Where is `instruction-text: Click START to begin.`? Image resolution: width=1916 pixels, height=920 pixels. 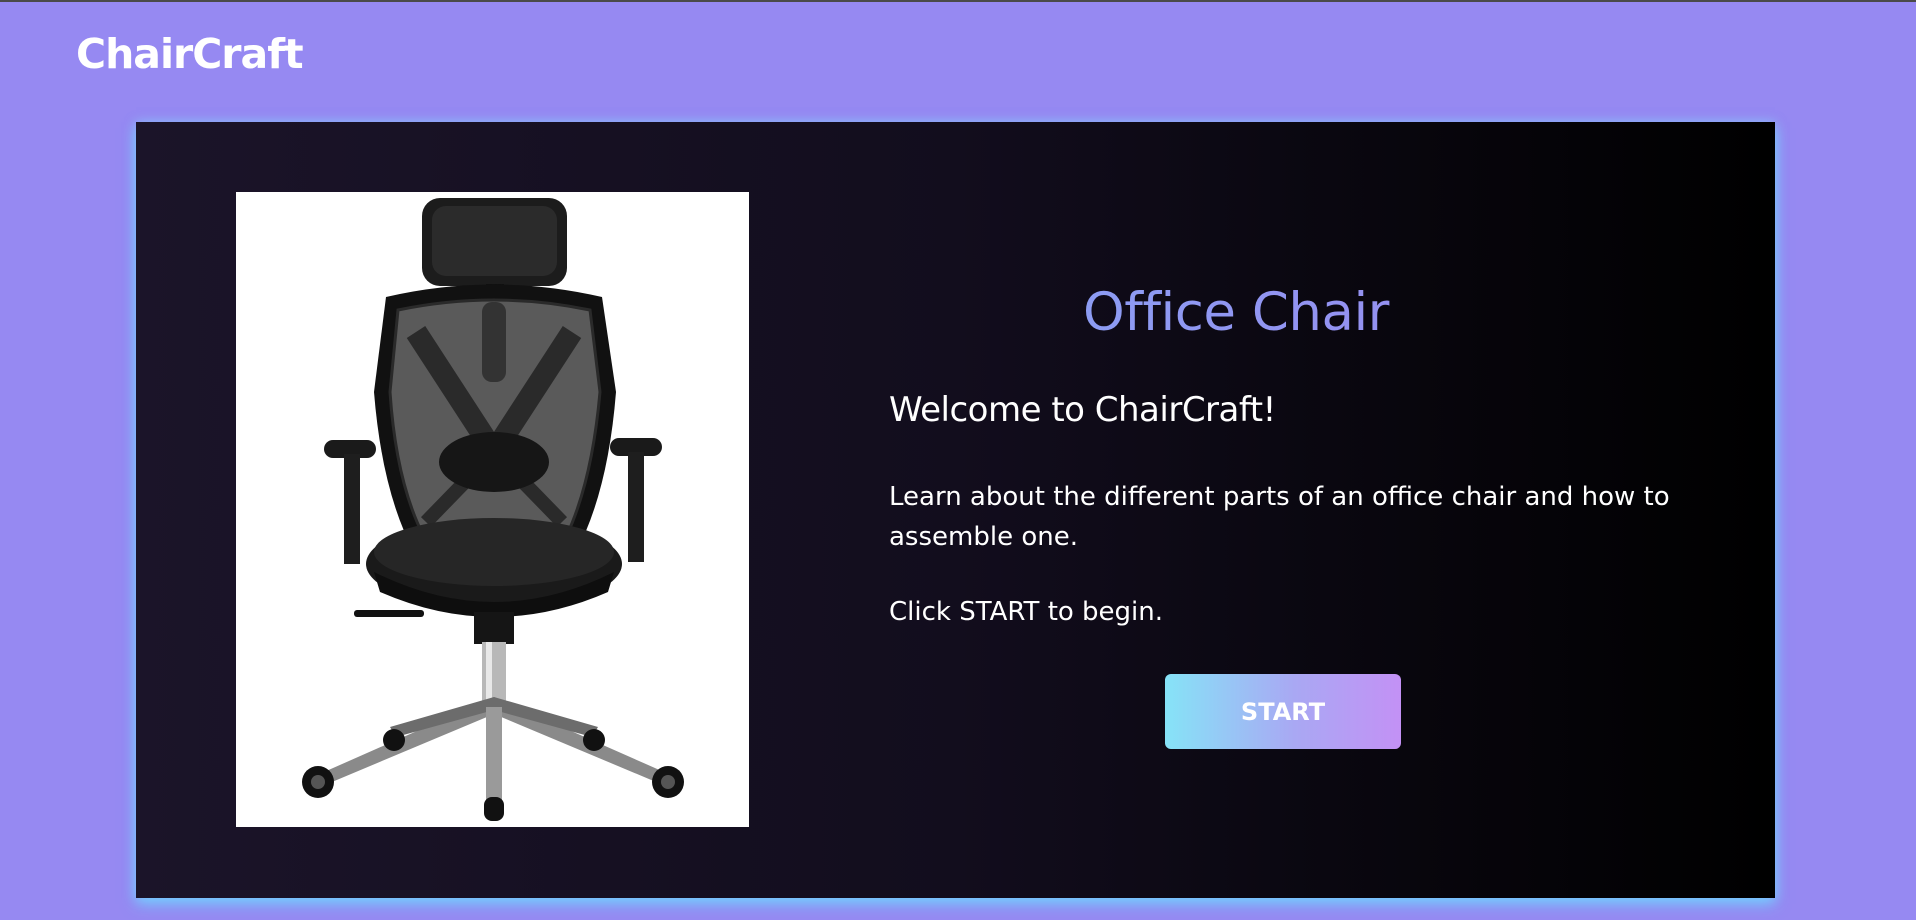
instruction-text: Click START to begin. is located at coordinates (1026, 612).